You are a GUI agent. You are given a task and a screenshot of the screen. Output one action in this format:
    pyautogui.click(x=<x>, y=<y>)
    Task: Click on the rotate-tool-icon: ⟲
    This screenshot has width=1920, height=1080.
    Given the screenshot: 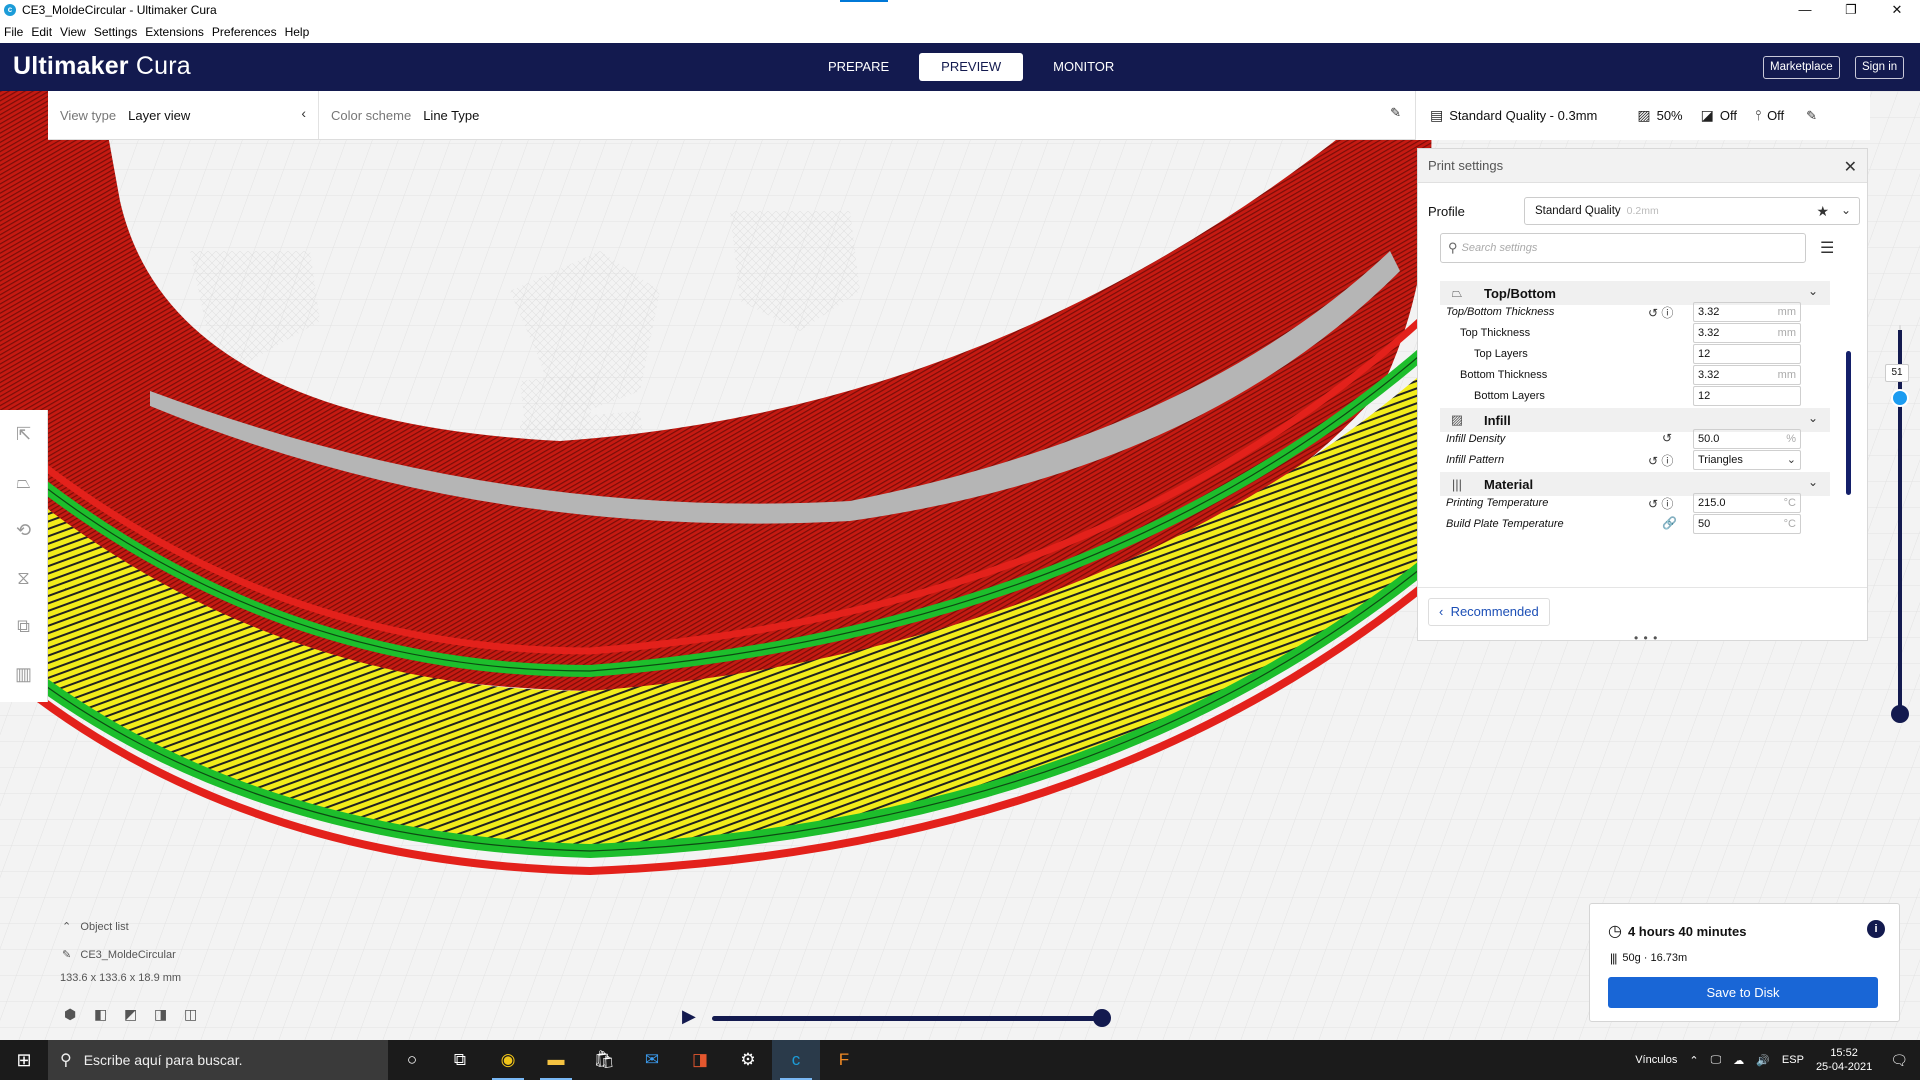 What is the action you would take?
    pyautogui.click(x=23, y=530)
    